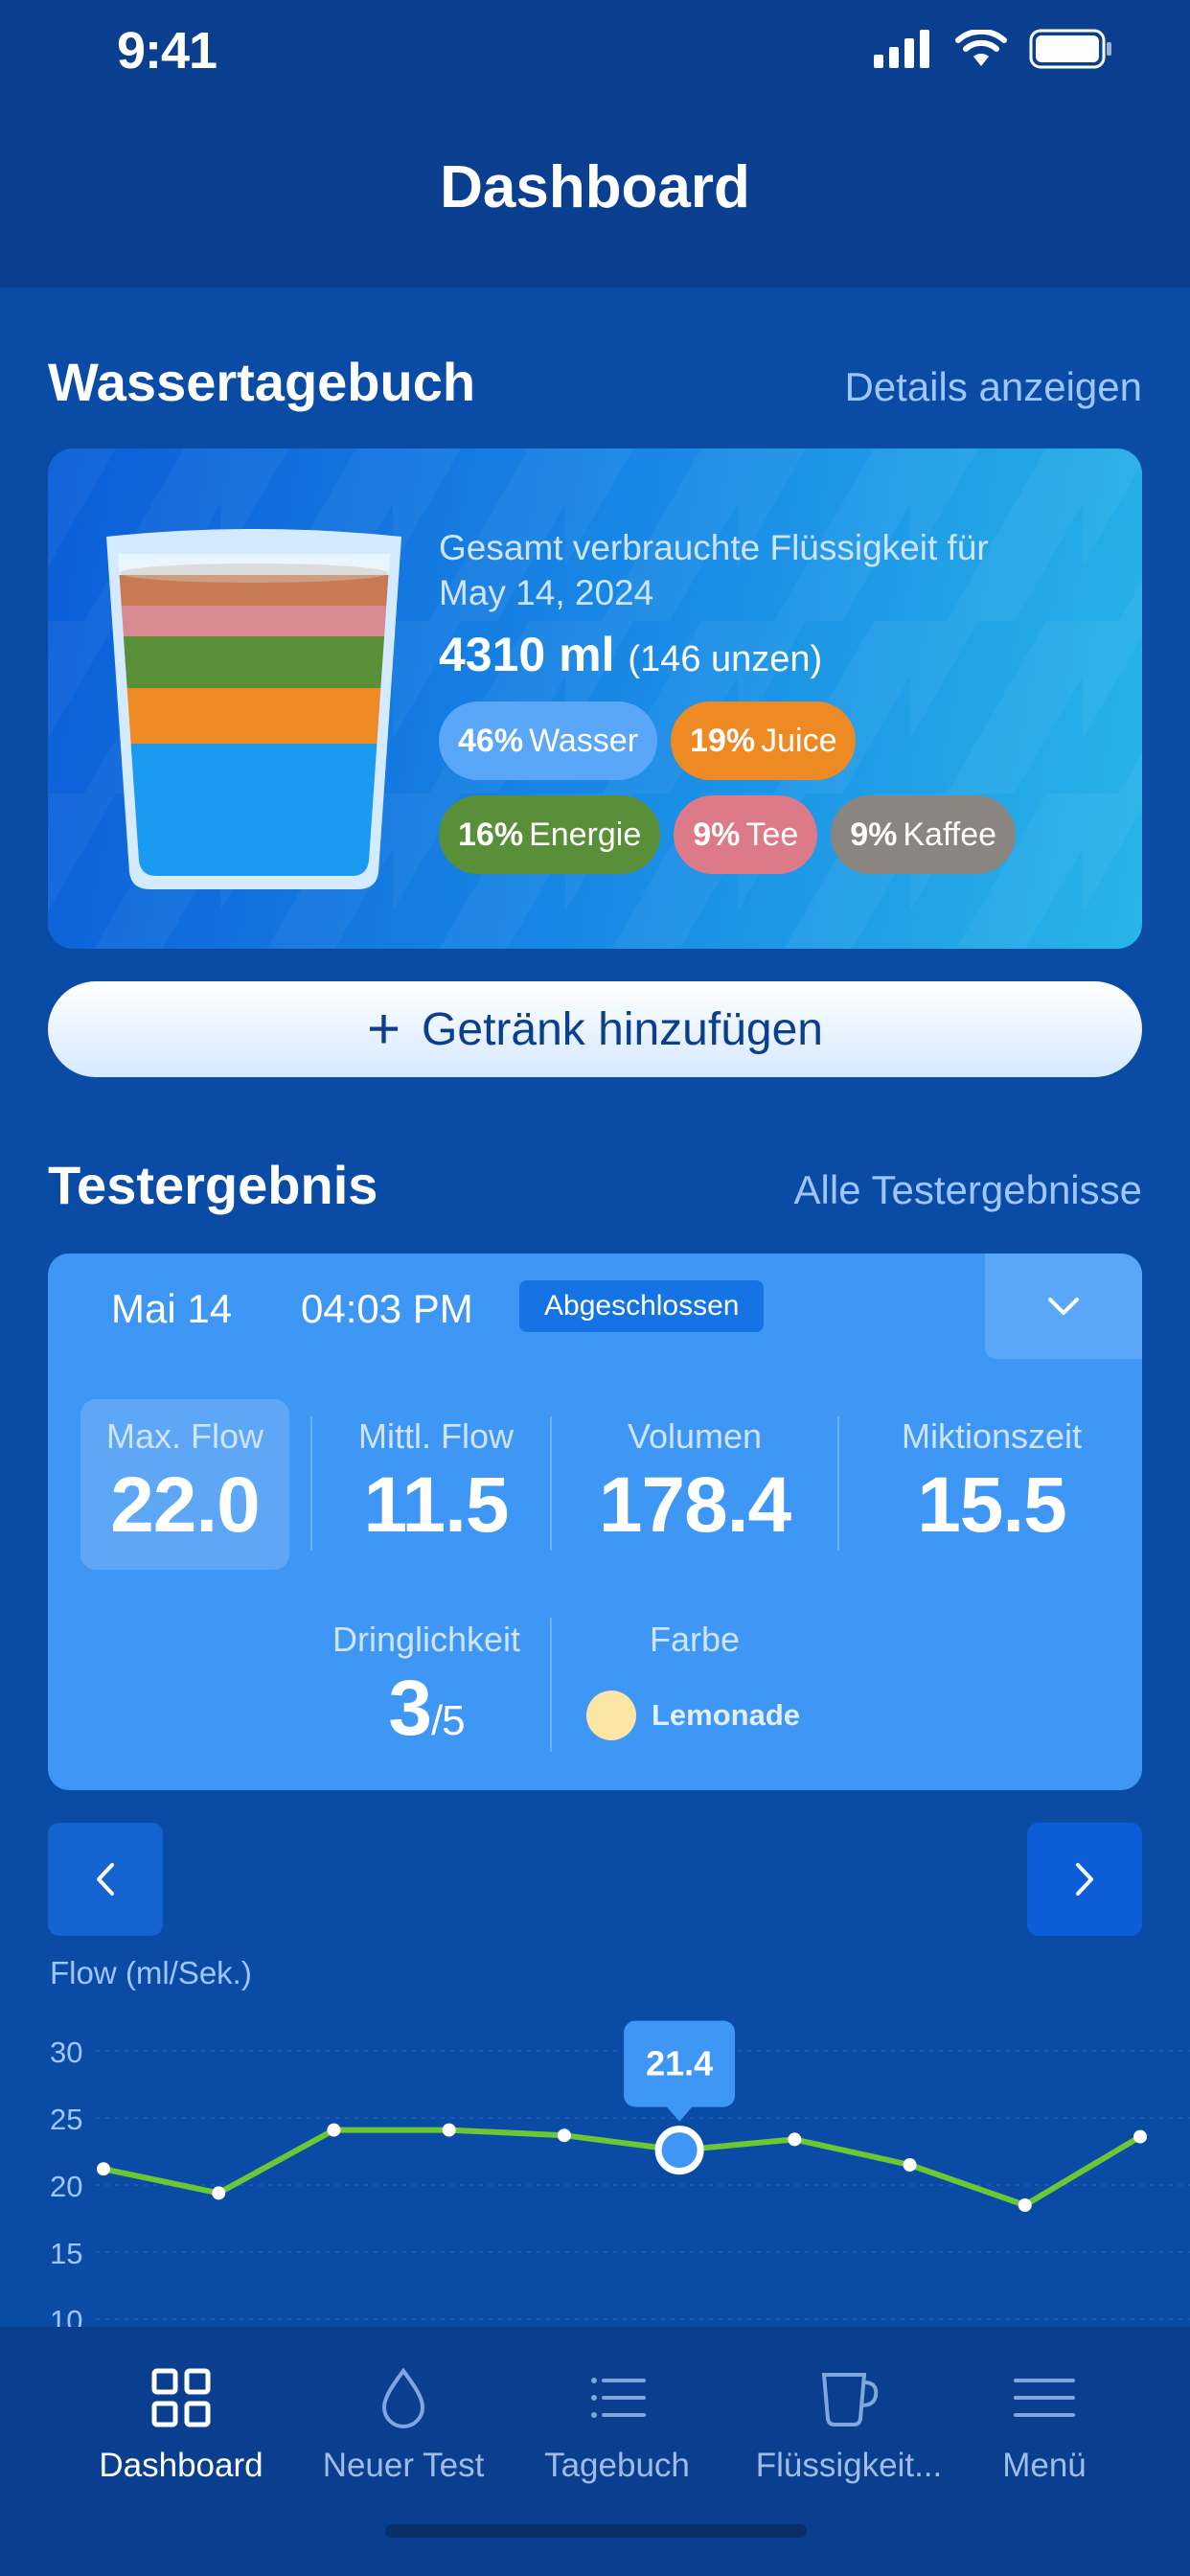  What do you see at coordinates (584, 740) in the screenshot?
I see `pill-label: Wasser` at bounding box center [584, 740].